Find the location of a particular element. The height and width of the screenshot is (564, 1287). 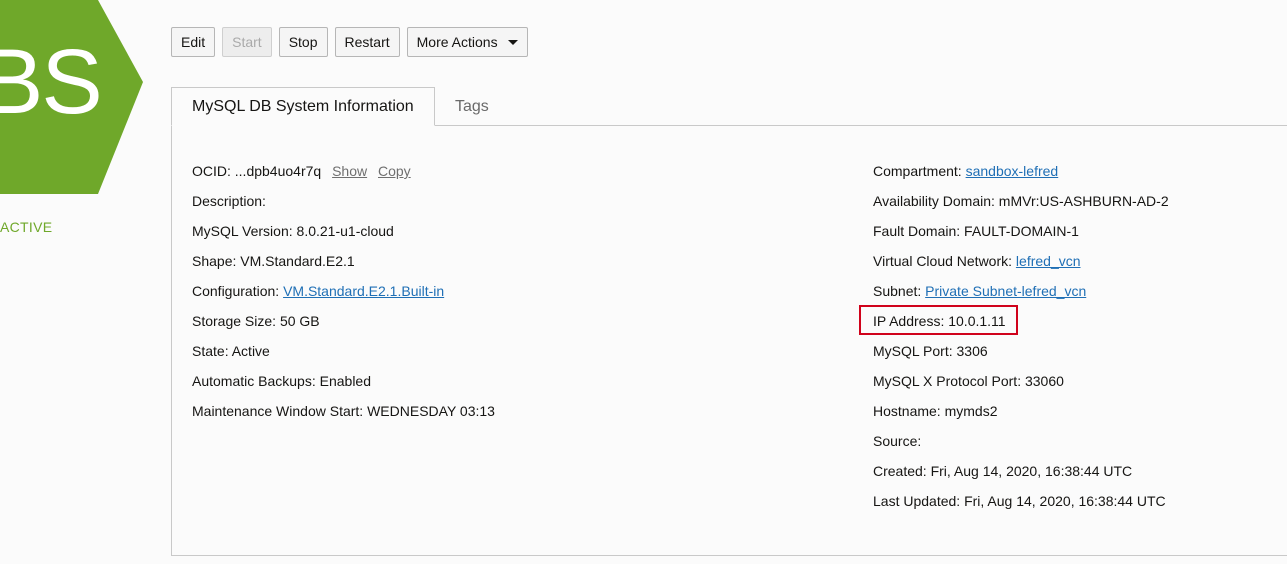

edit-button: Edit is located at coordinates (193, 42).